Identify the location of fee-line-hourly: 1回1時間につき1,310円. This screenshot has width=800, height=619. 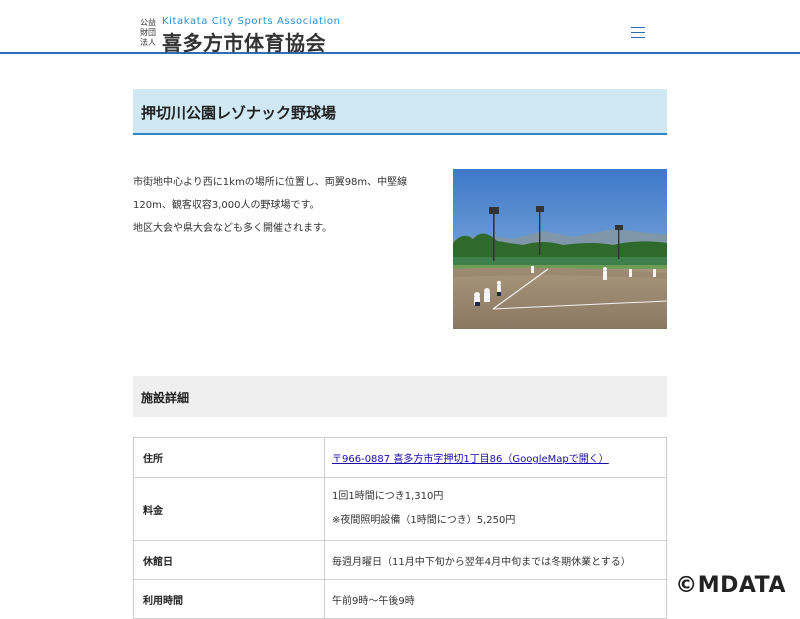
(388, 496).